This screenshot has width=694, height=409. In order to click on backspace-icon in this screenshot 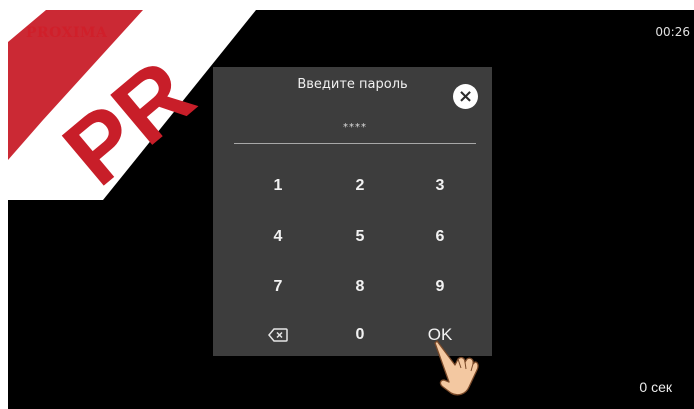, I will do `click(278, 335)`.